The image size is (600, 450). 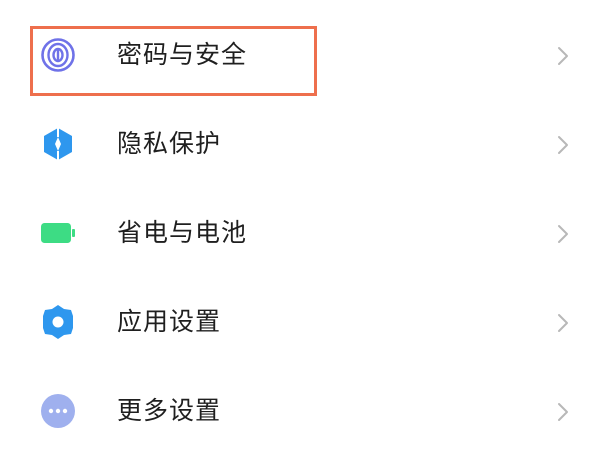 What do you see at coordinates (182, 54) in the screenshot?
I see `settings-item-label: 密码与安全` at bounding box center [182, 54].